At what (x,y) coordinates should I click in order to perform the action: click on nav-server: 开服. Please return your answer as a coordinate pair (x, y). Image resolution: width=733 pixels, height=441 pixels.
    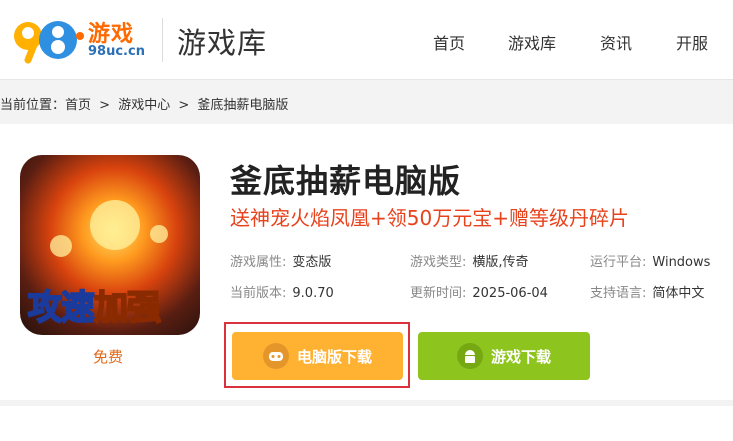
    Looking at the image, I should click on (692, 42).